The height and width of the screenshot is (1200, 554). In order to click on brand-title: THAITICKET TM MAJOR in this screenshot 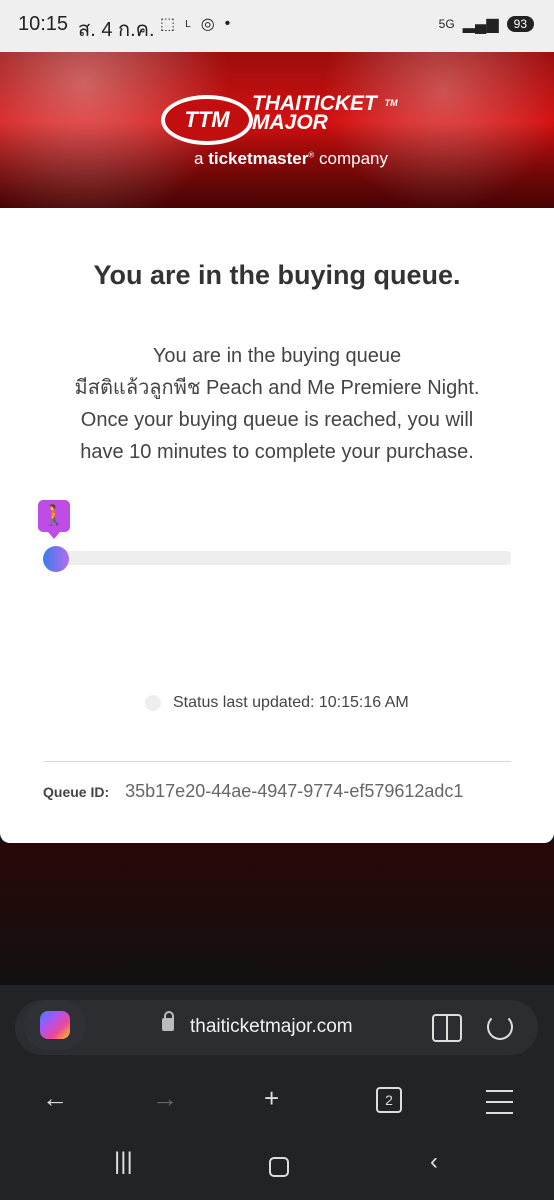, I will do `click(325, 113)`.